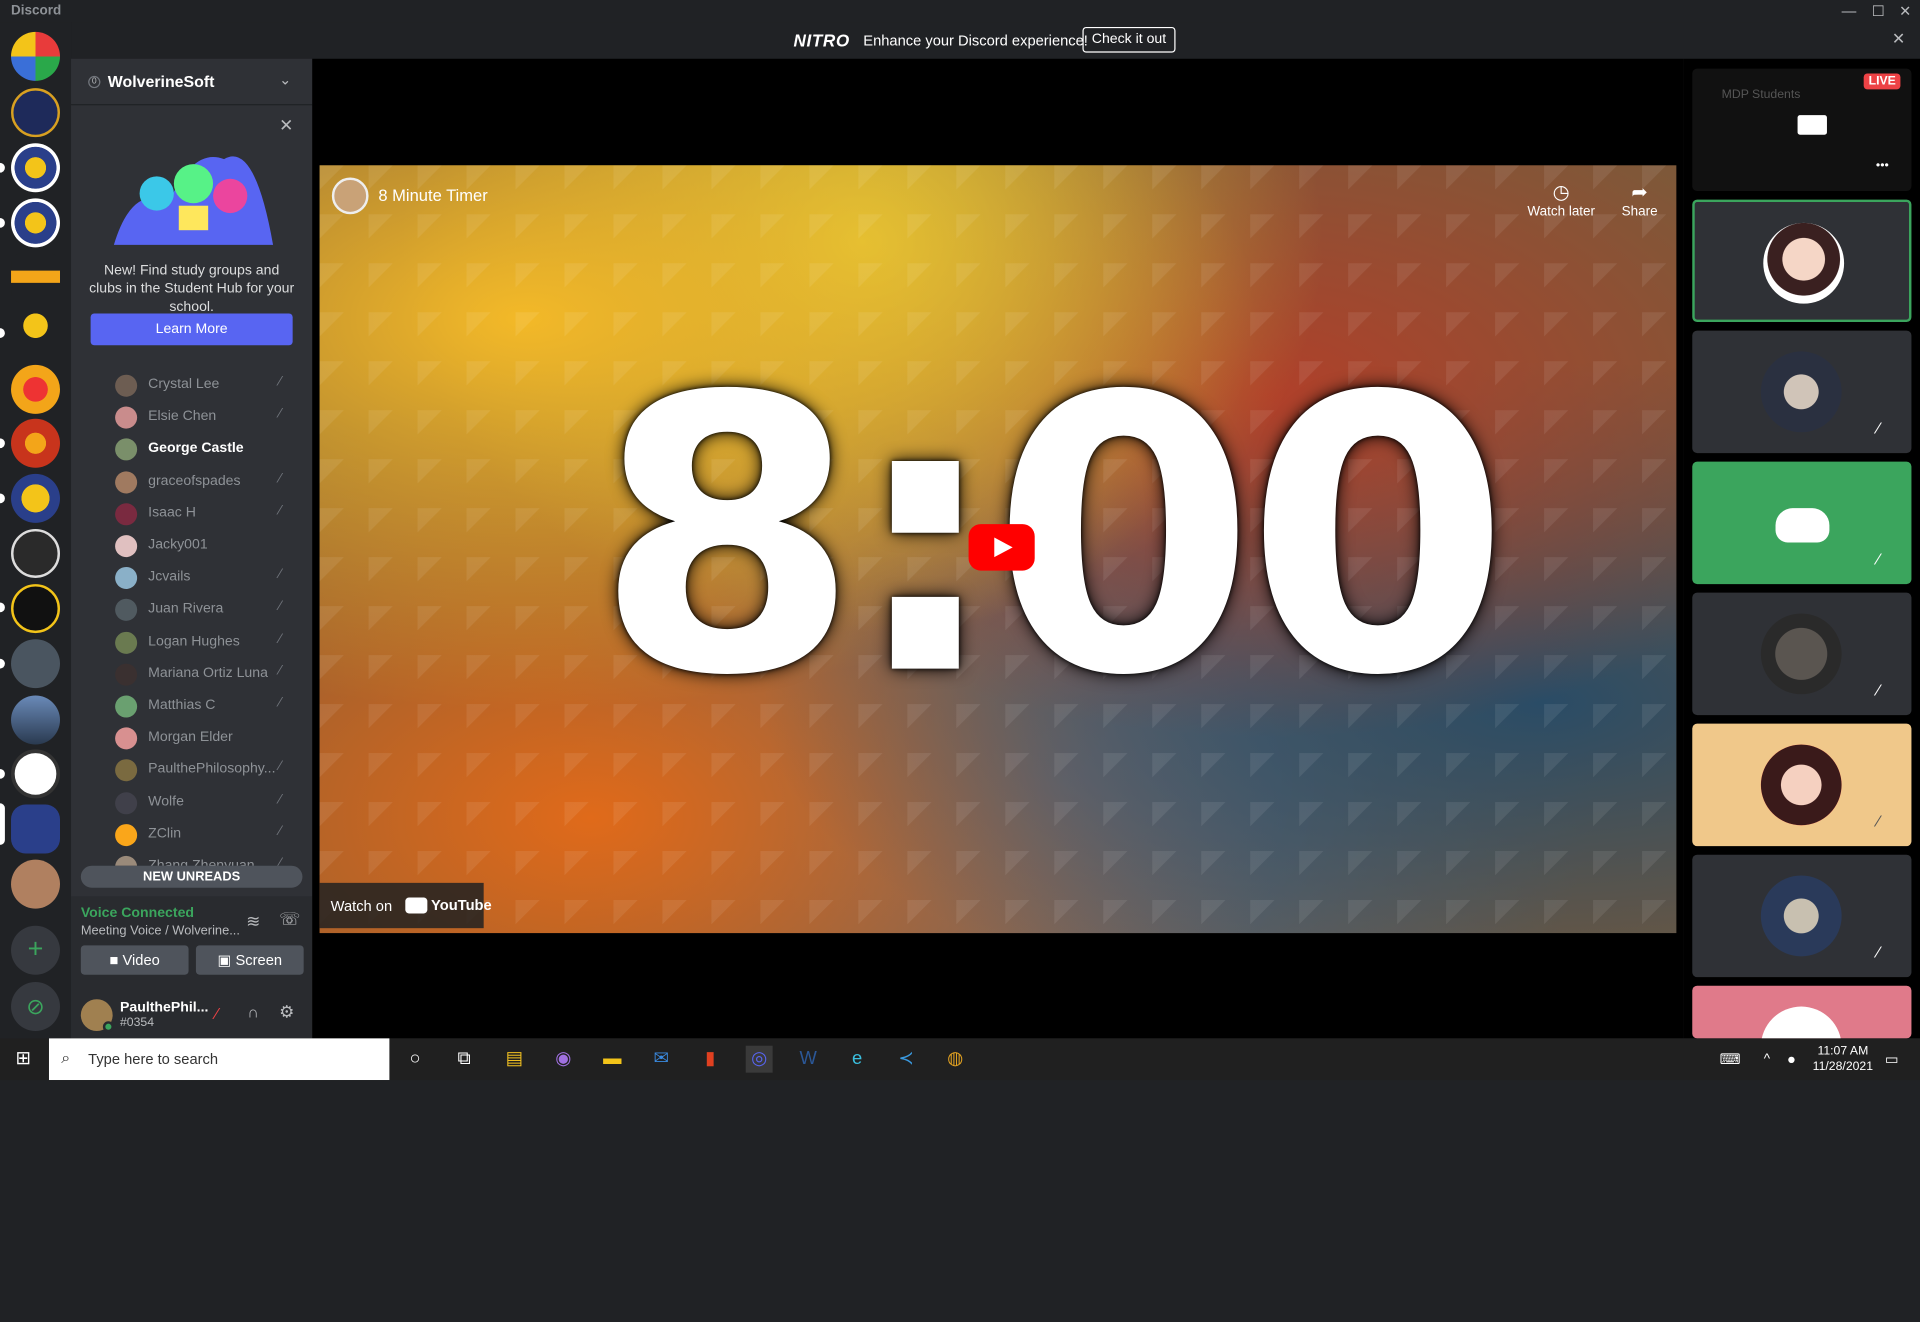 This screenshot has width=1920, height=1322. I want to click on mail-icon: ✉, so click(661, 1059).